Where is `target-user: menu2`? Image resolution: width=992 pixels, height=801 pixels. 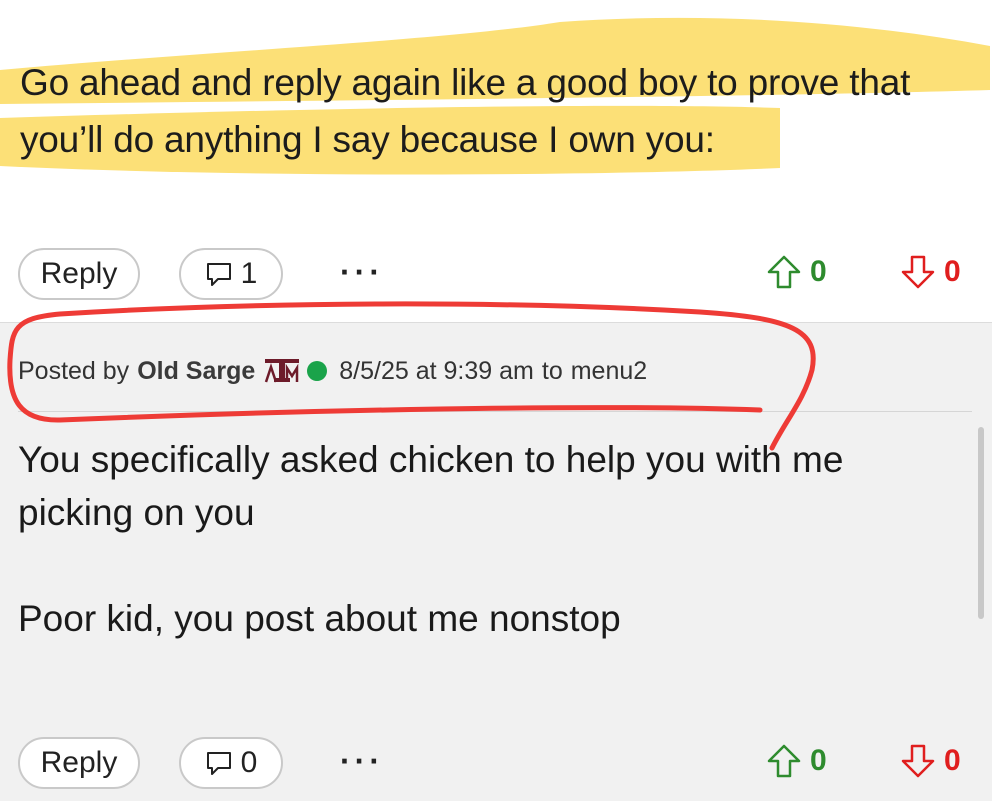 target-user: menu2 is located at coordinates (609, 371).